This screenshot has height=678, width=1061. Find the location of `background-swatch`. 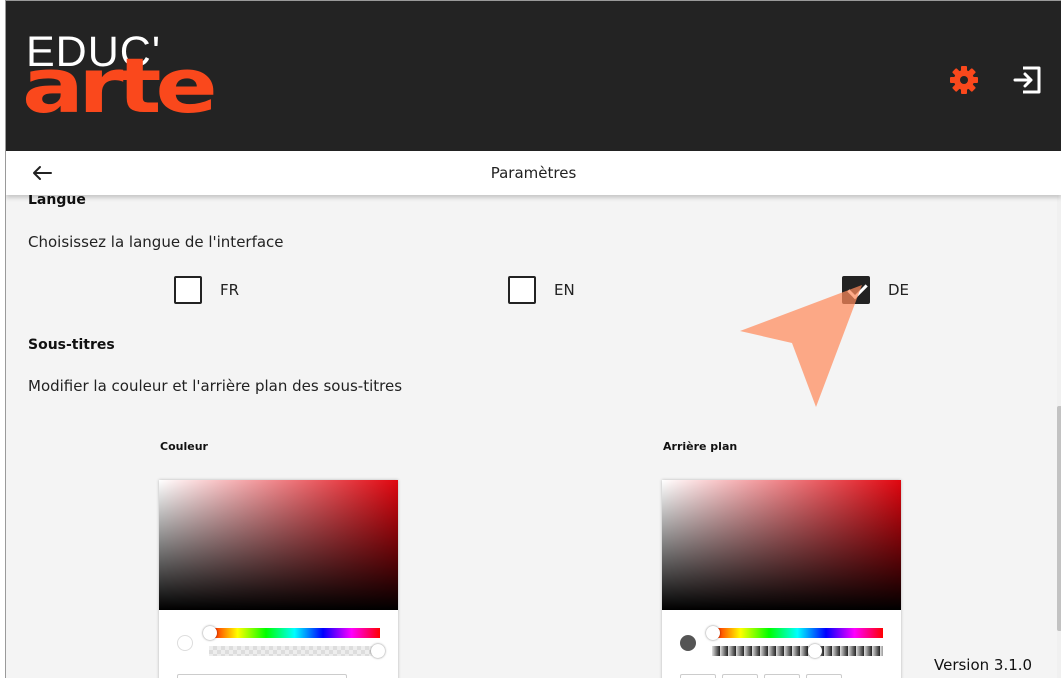

background-swatch is located at coordinates (688, 643).